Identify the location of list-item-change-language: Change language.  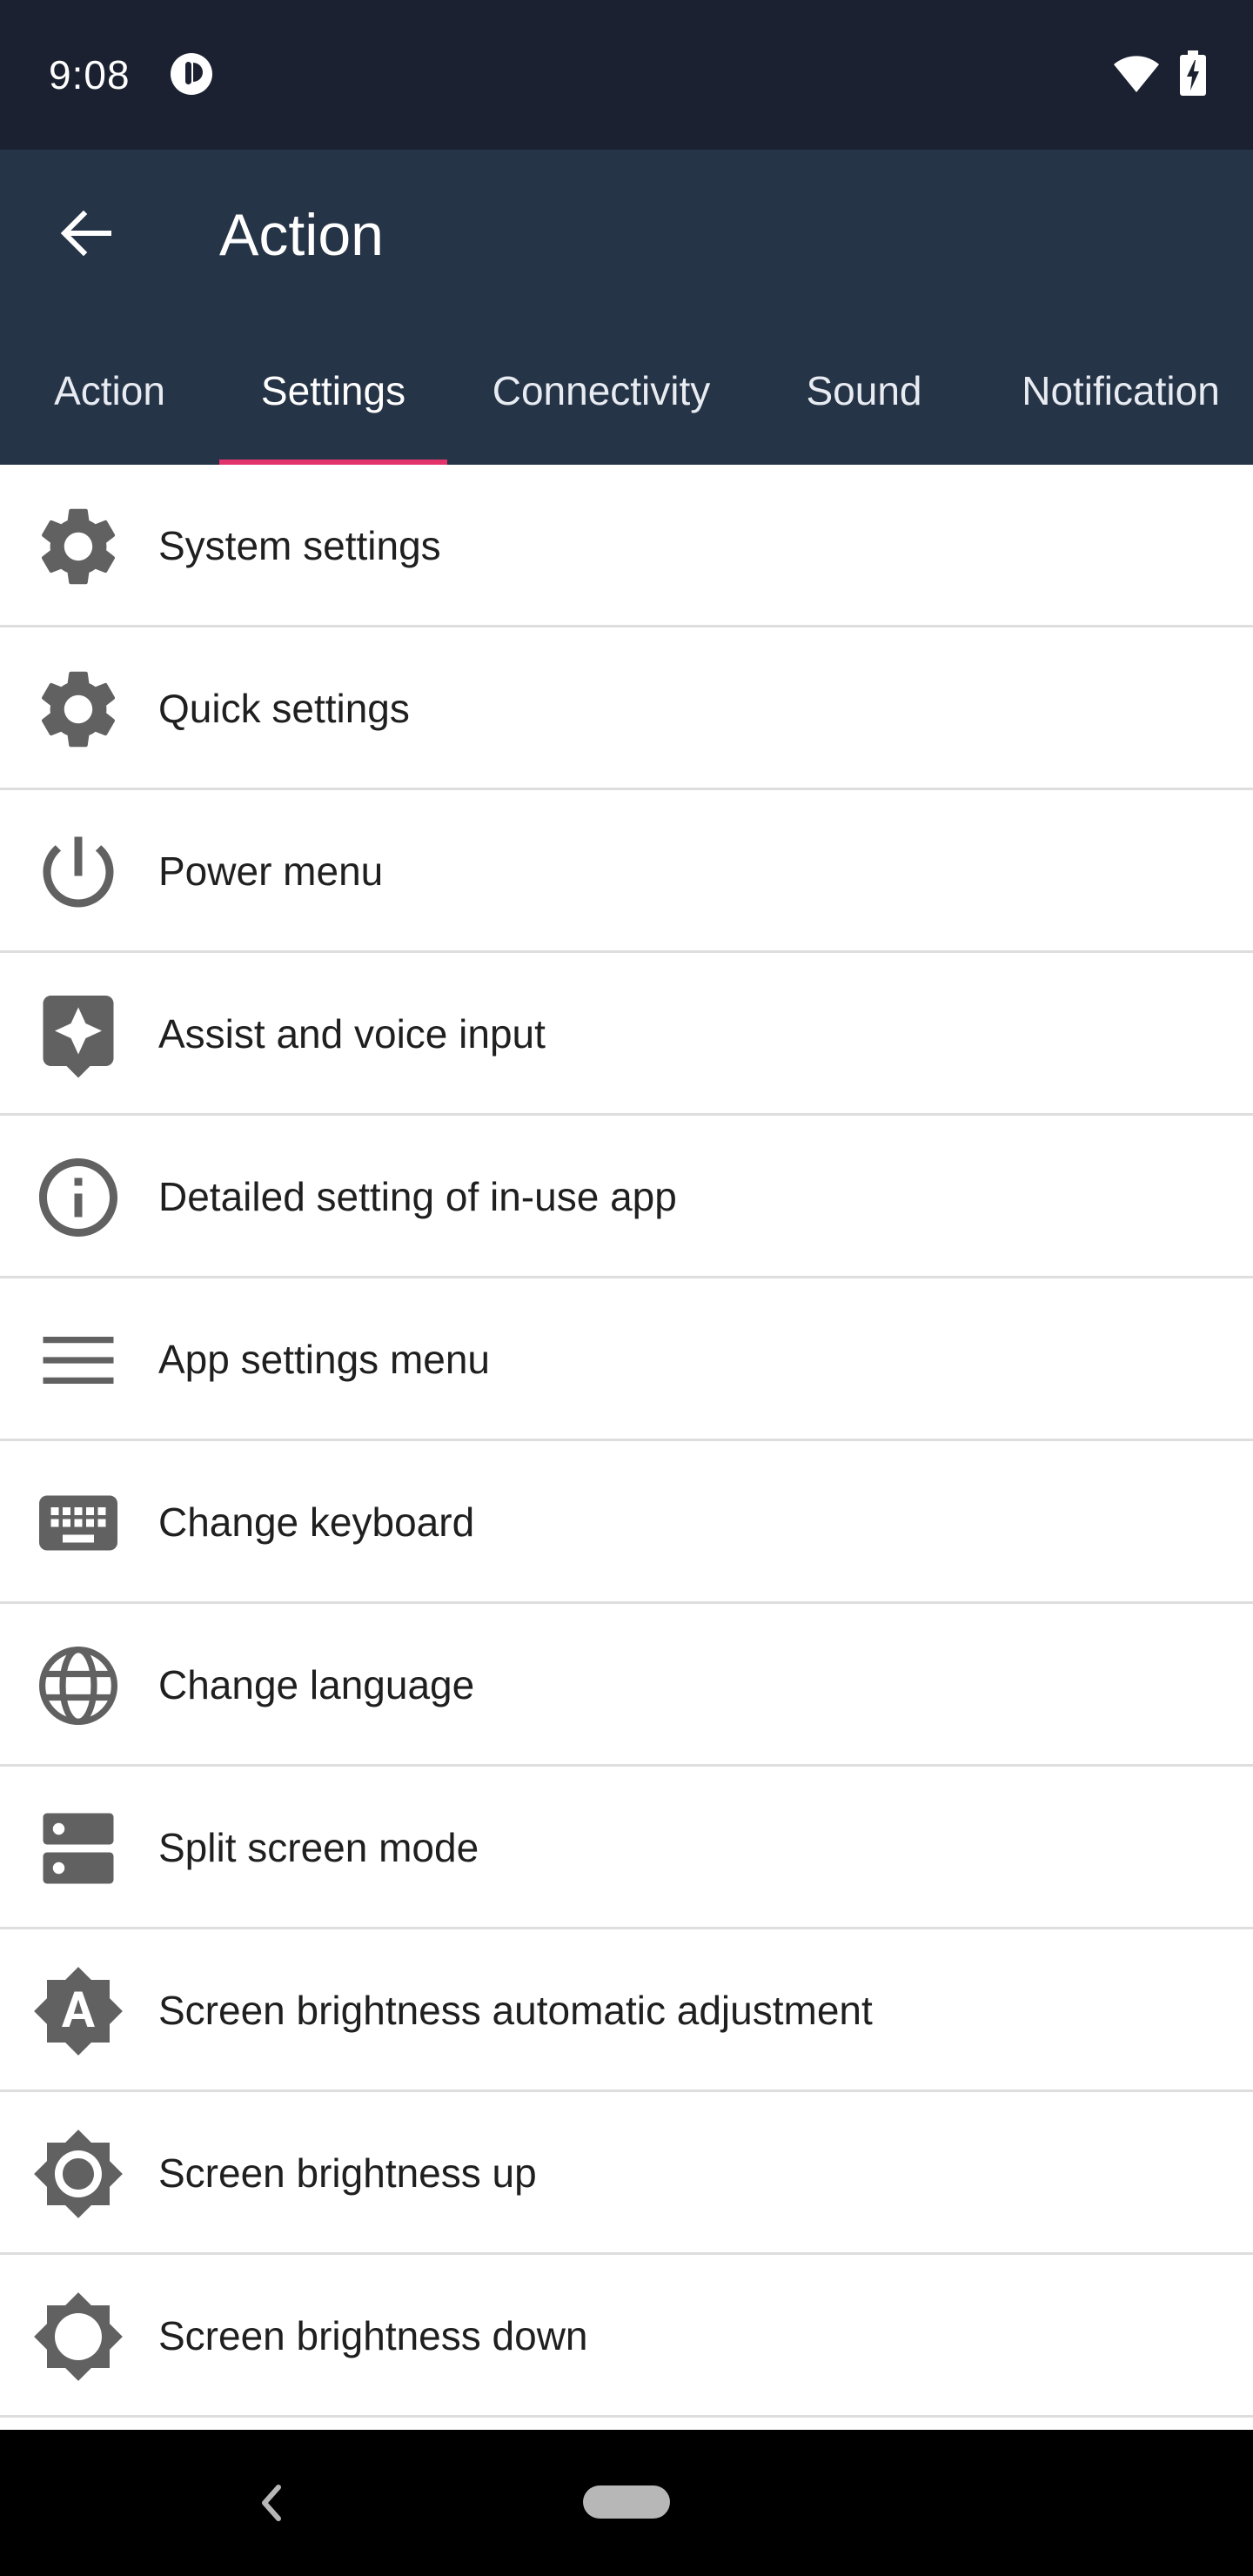
(626, 1685).